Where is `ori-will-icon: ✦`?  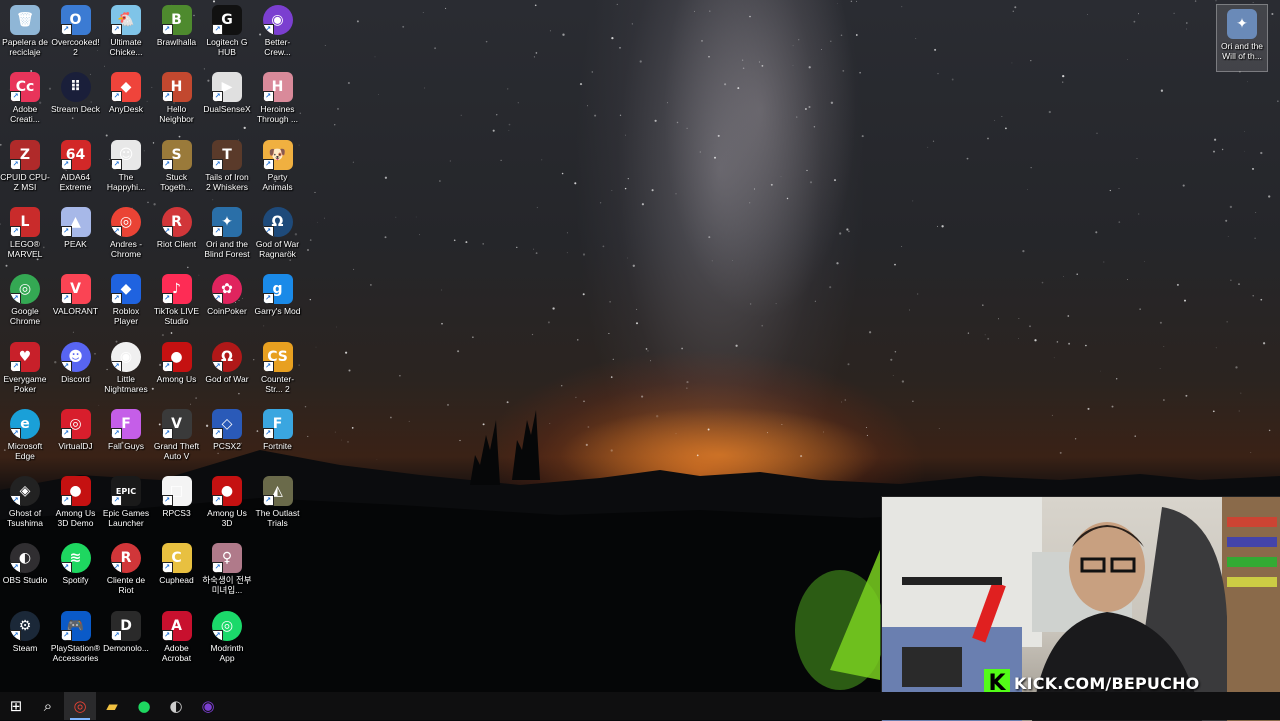 ori-will-icon: ✦ is located at coordinates (1242, 24).